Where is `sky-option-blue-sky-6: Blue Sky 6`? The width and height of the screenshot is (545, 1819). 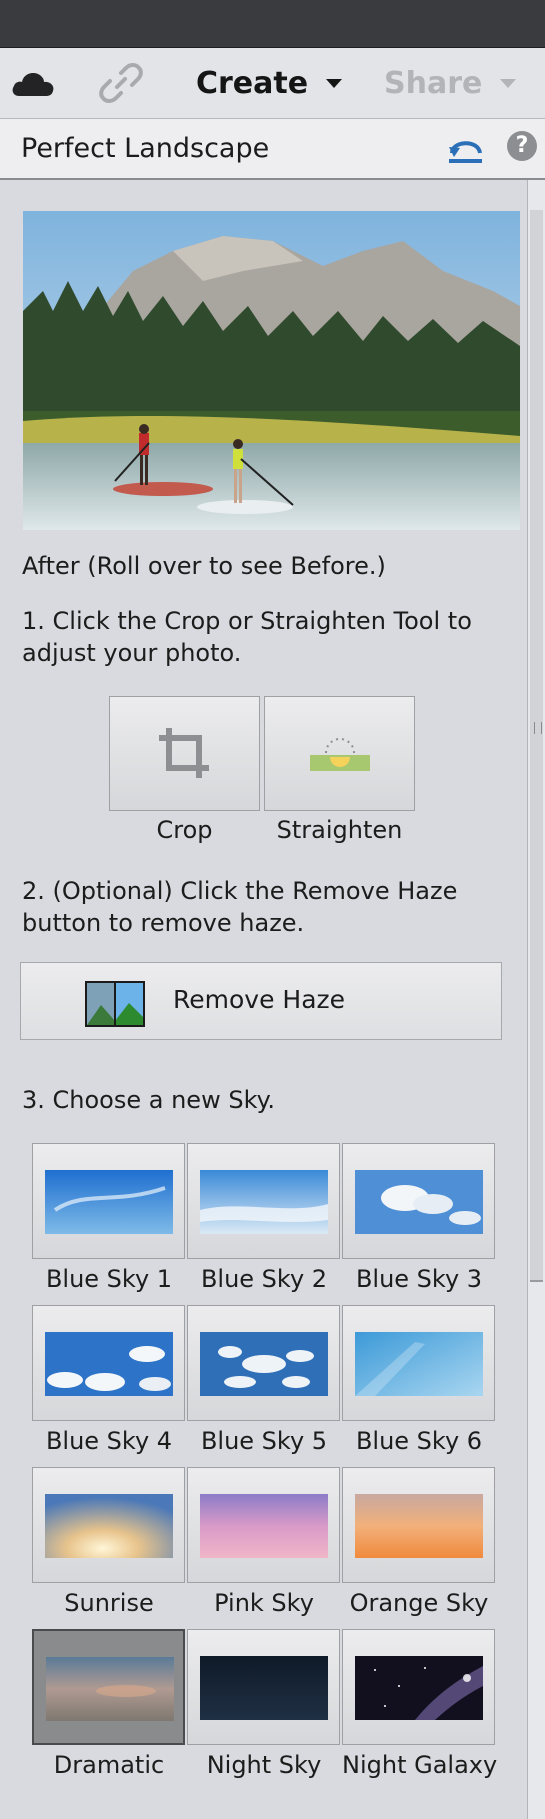 sky-option-blue-sky-6: Blue Sky 6 is located at coordinates (419, 1380).